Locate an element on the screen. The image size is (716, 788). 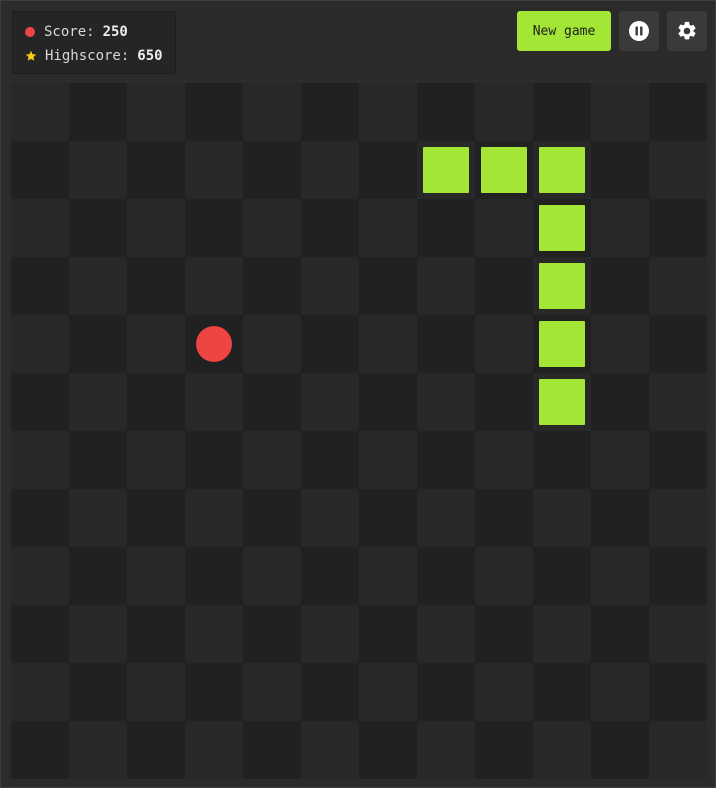
score-value: 250 is located at coordinates (115, 32).